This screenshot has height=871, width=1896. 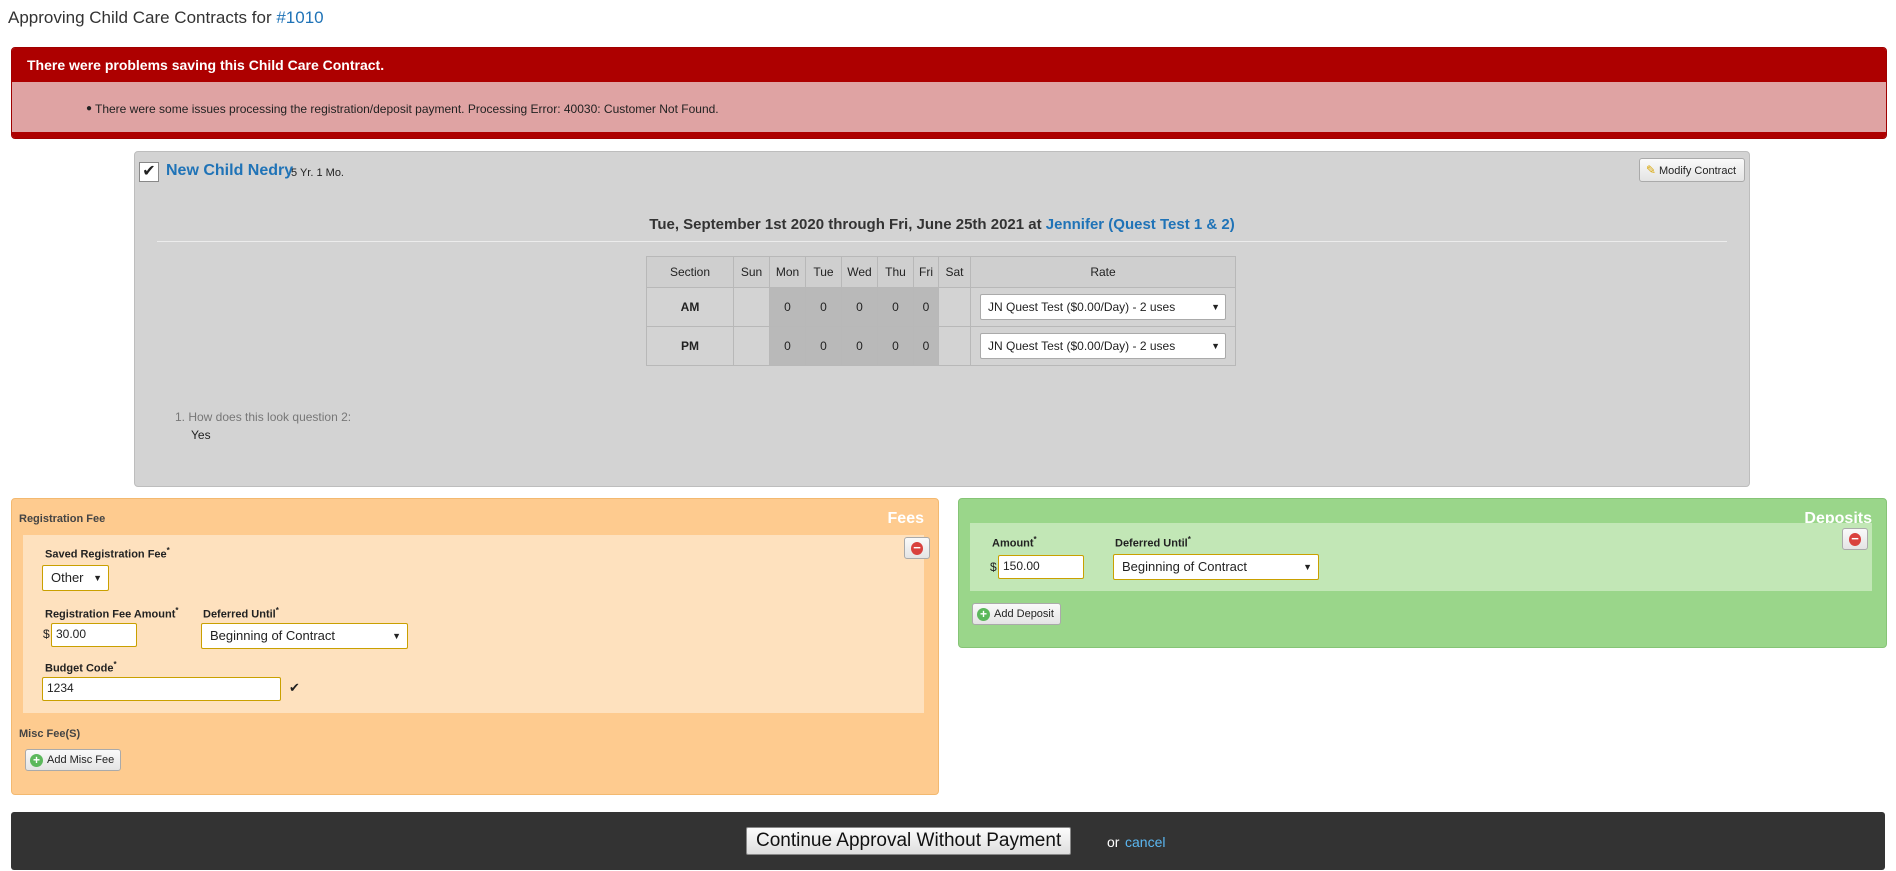 What do you see at coordinates (1140, 224) in the screenshot?
I see `location-link: Jennifer (Quest Test 1 & 2)` at bounding box center [1140, 224].